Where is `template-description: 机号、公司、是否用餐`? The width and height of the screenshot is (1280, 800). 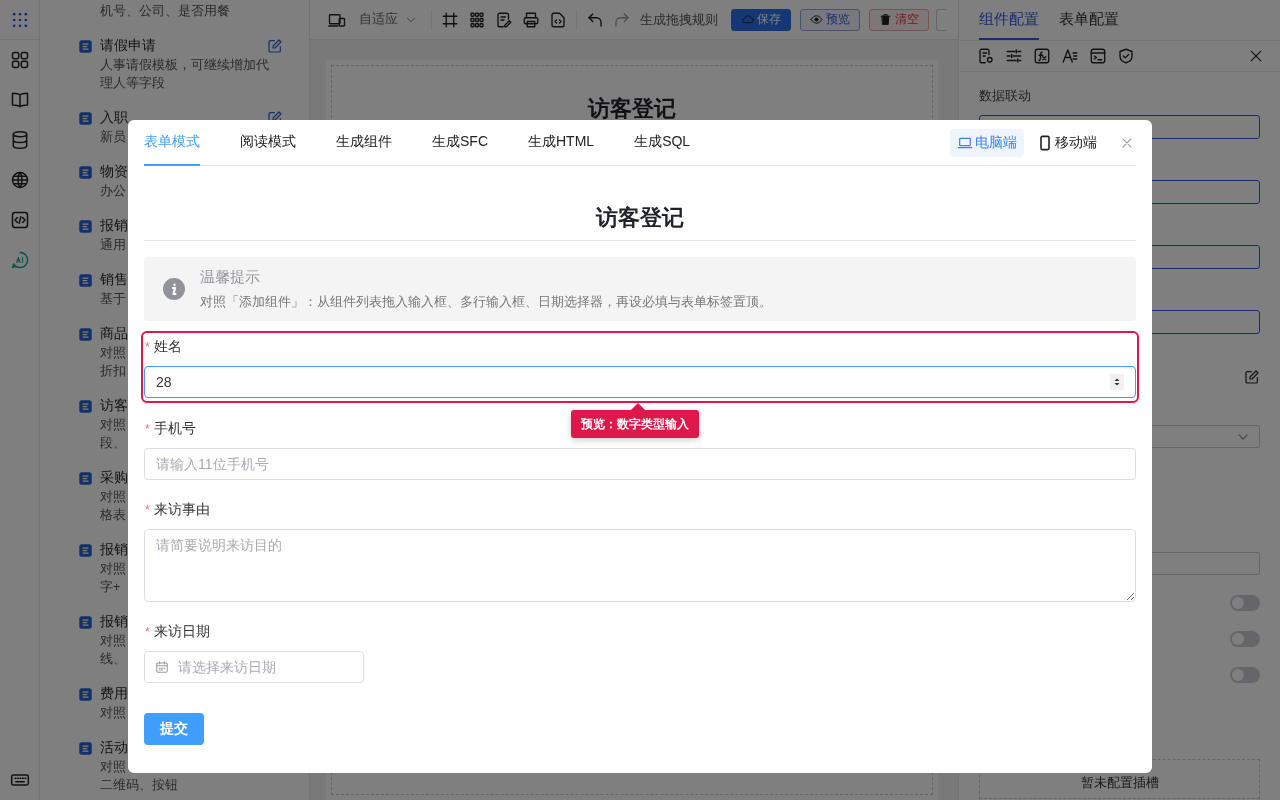
template-description: 机号、公司、是否用餐 is located at coordinates (165, 11).